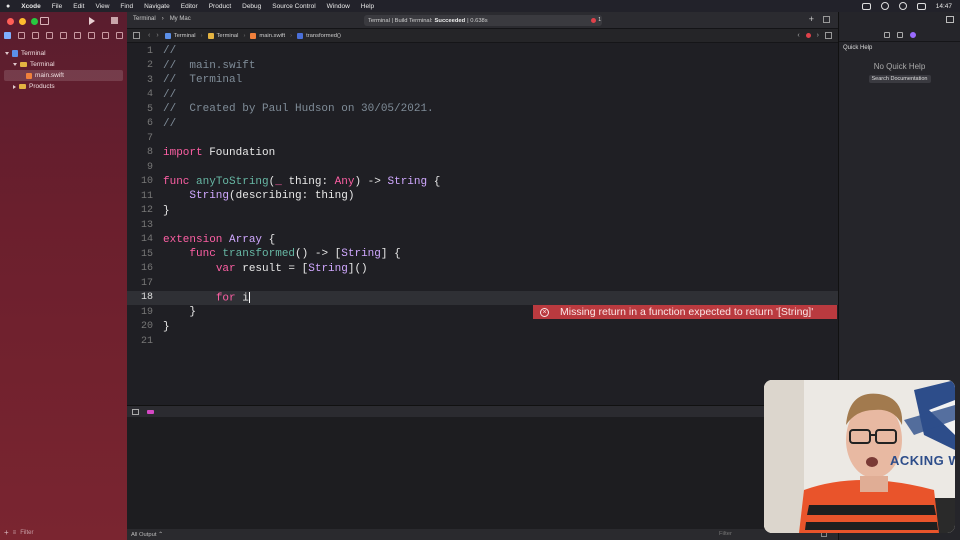 The height and width of the screenshot is (540, 960). I want to click on menubar-clock: 14:47, so click(944, 6).